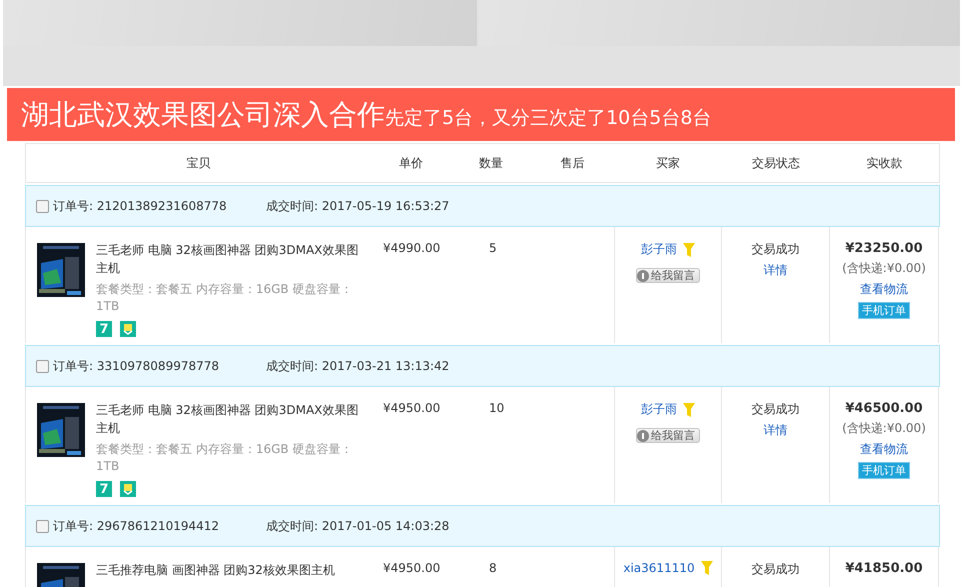 The image size is (967, 587). I want to click on column-header: 售后, so click(573, 163).